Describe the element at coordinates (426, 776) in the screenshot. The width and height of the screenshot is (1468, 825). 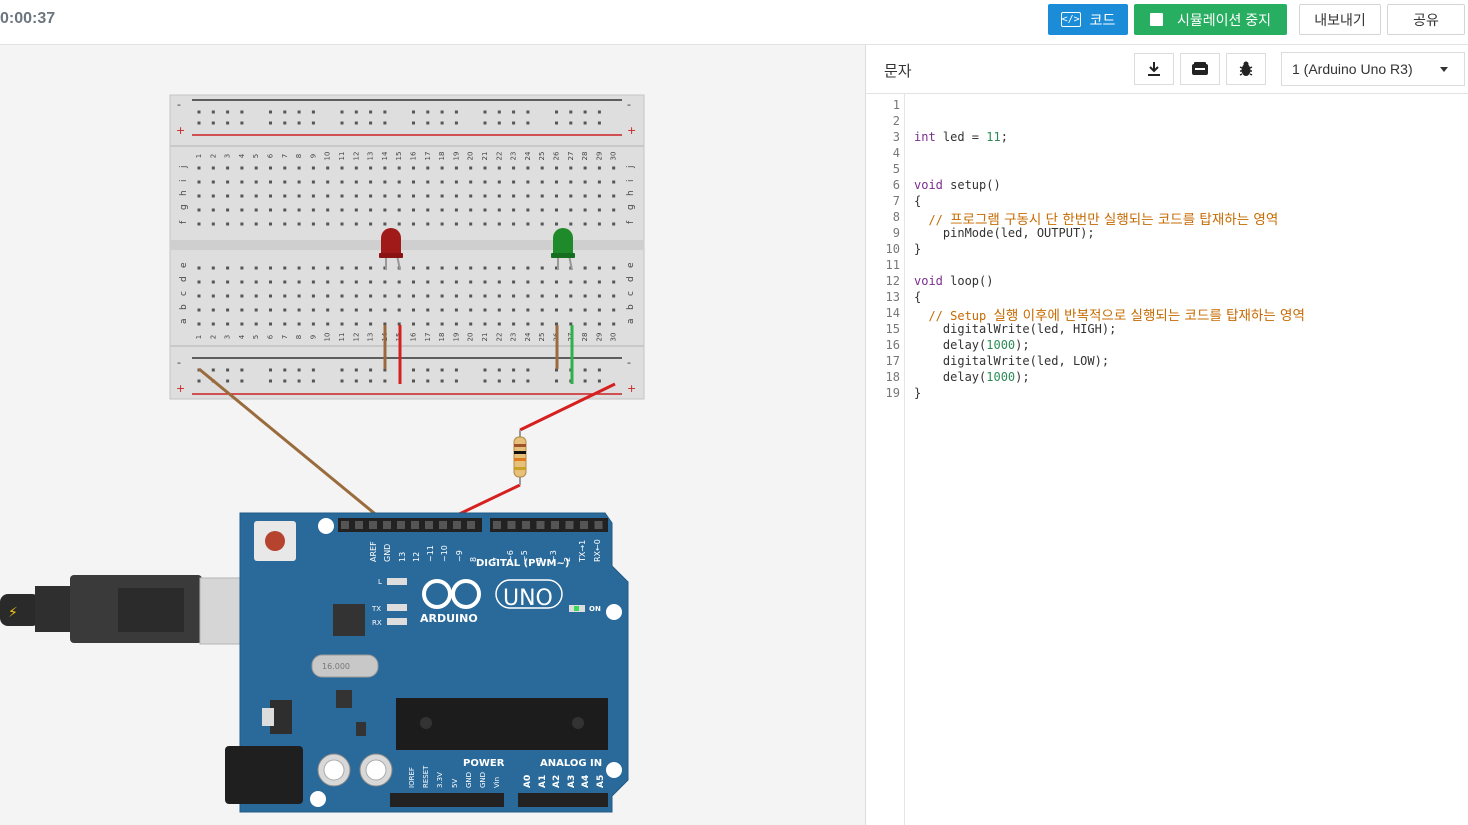
I see `svg-text: RESET` at that location.